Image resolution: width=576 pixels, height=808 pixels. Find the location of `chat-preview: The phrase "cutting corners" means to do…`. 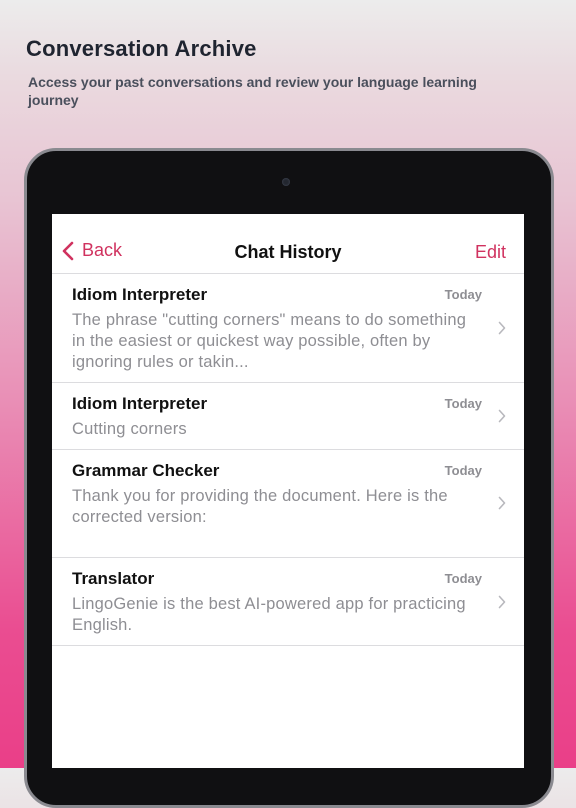

chat-preview: The phrase "cutting corners" means to do… is located at coordinates (269, 341).